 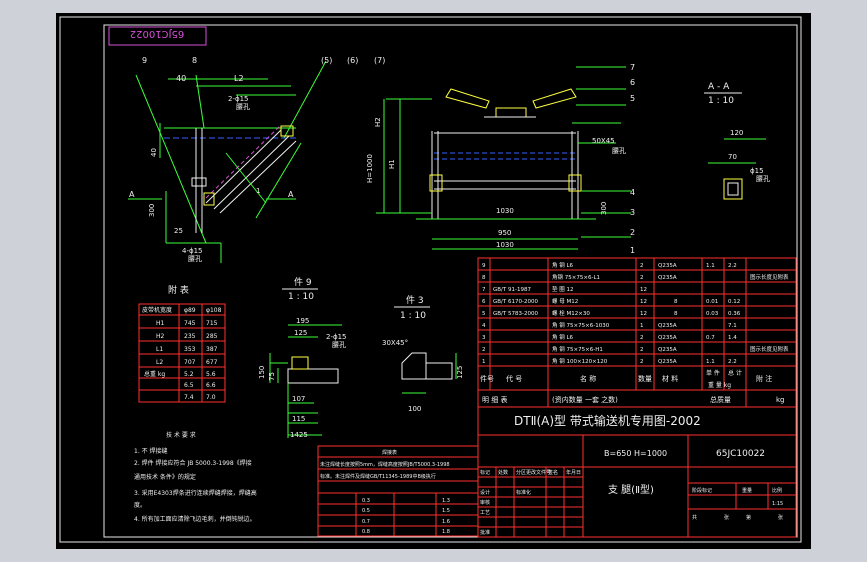 What do you see at coordinates (769, 277) in the screenshot?
I see `svg-text: 图示长度见附表` at bounding box center [769, 277].